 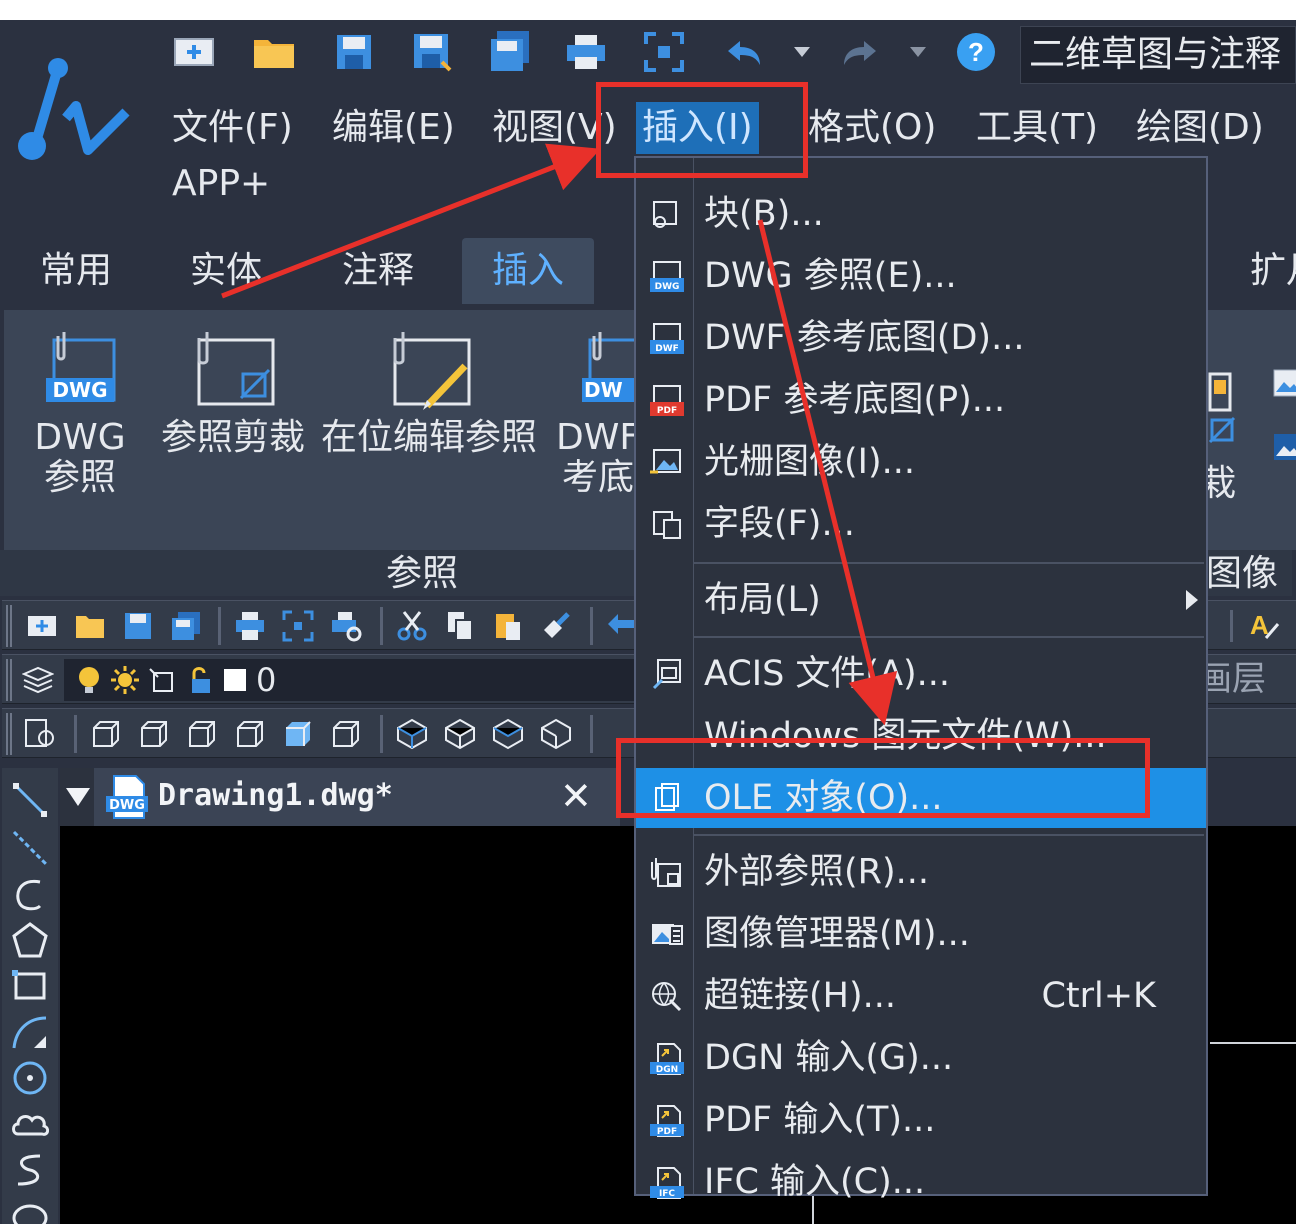 What do you see at coordinates (411, 221) in the screenshot?
I see `annotation-arrow-to-menu` at bounding box center [411, 221].